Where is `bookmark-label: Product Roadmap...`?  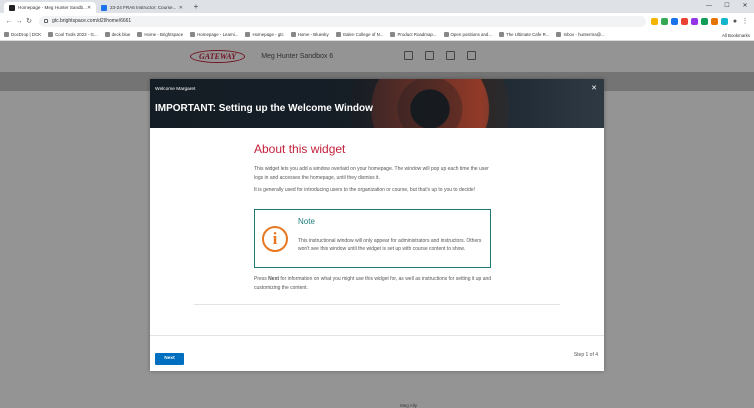
bookmark-label: Product Roadmap... is located at coordinates (417, 34).